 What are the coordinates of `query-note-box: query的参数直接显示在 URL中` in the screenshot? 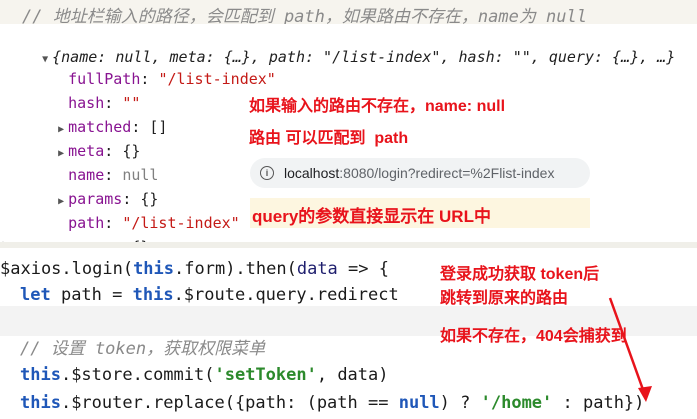 It's located at (420, 213).